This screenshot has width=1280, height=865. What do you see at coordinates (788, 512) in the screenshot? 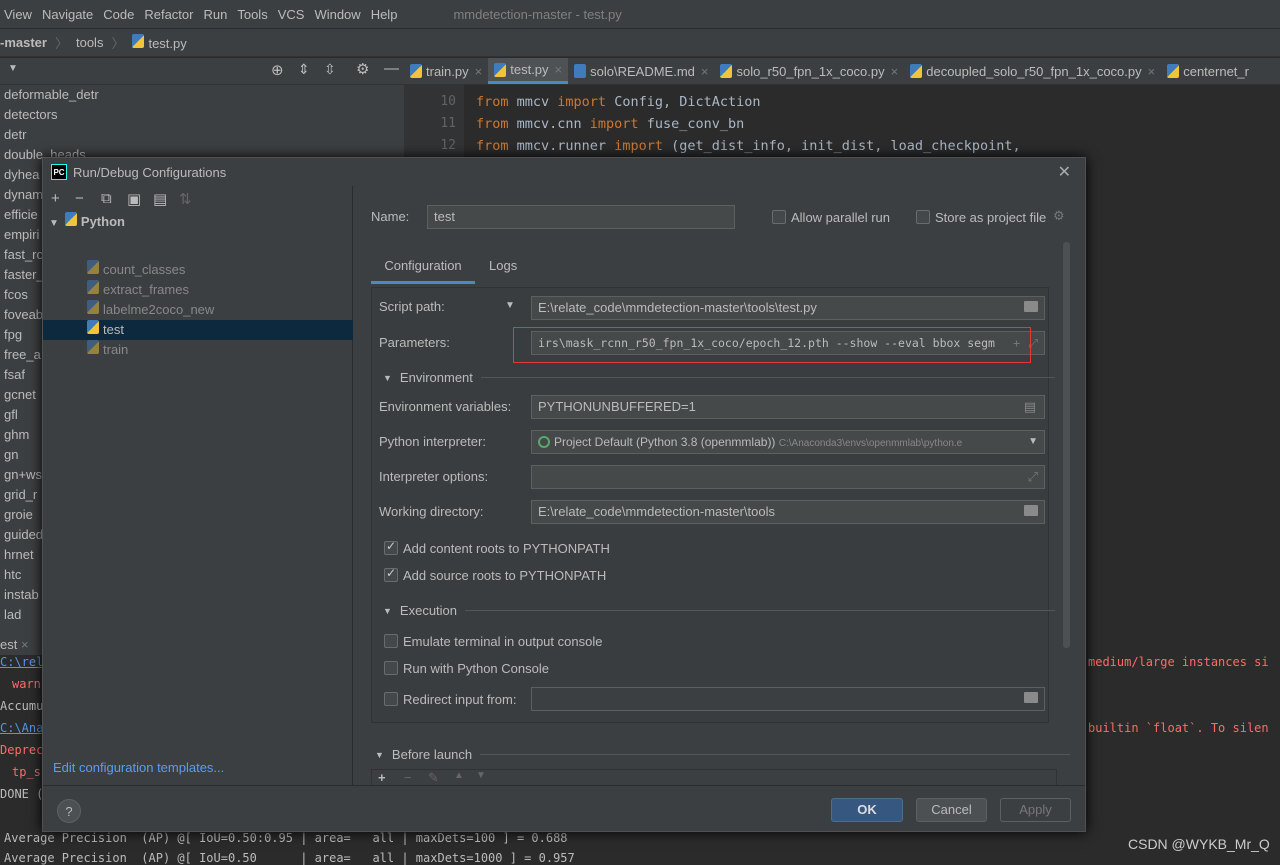
I see `working-dir-input: E:\relate_code\mmdetection-master\tools` at bounding box center [788, 512].